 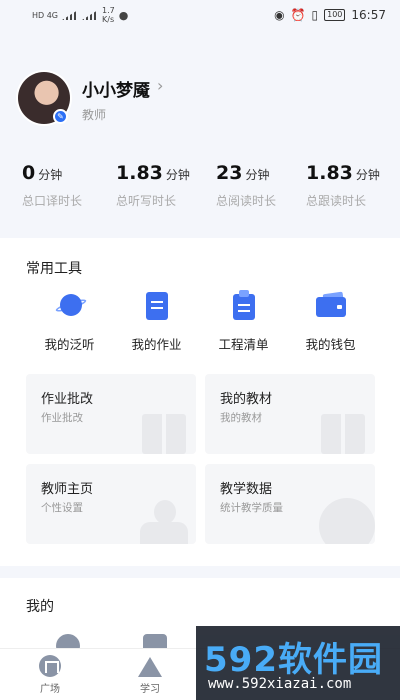 I want to click on user-role: 教师, so click(x=94, y=115).